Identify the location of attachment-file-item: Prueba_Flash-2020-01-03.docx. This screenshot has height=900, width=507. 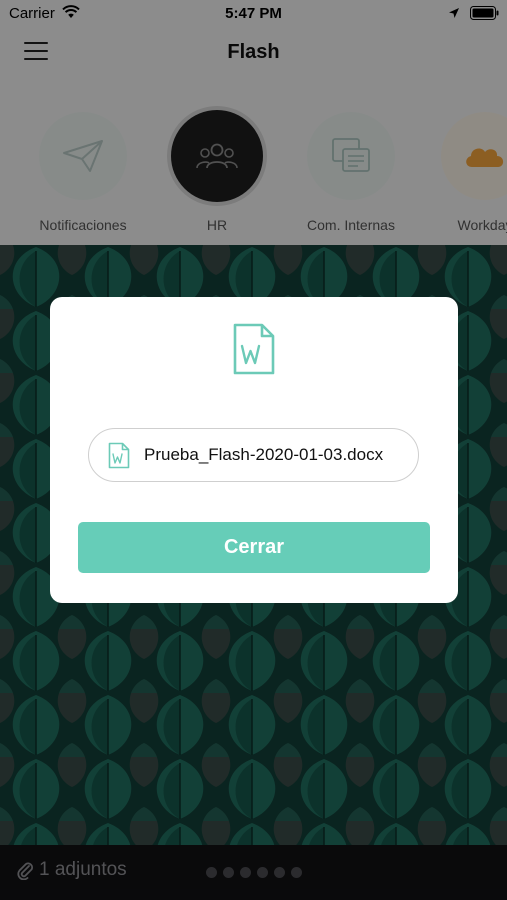
(253, 455).